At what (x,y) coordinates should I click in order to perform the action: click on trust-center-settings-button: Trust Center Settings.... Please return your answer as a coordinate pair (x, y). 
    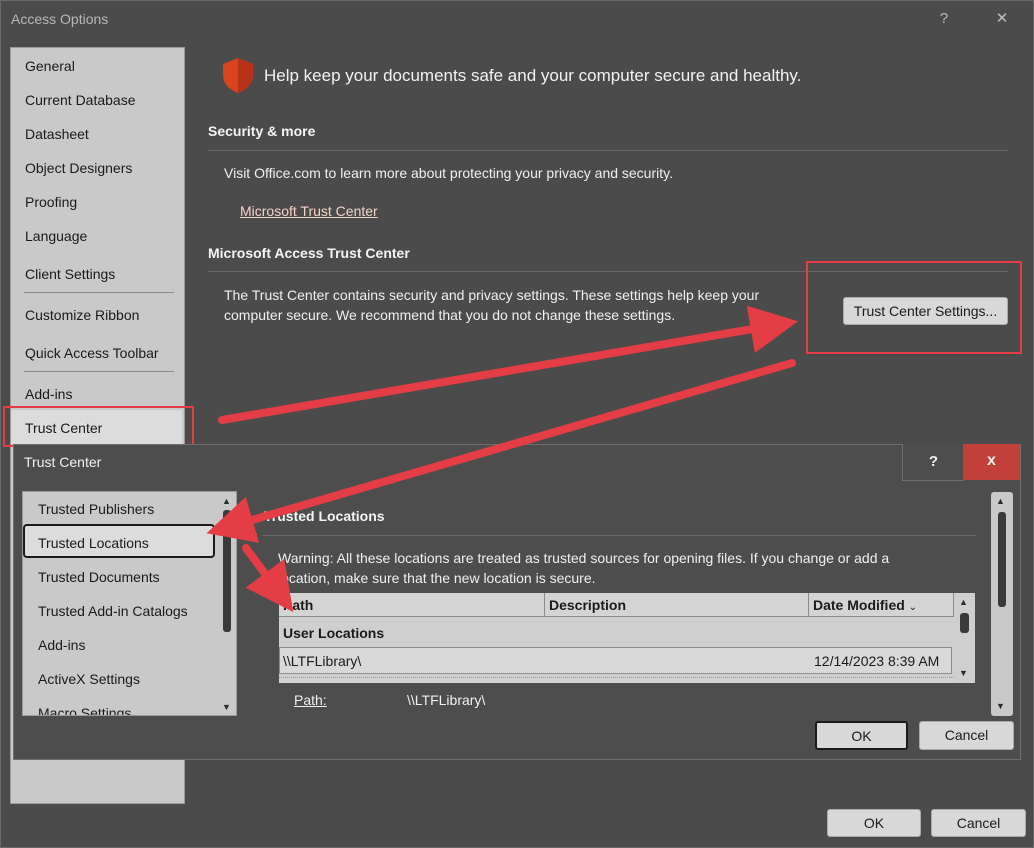
    Looking at the image, I should click on (925, 311).